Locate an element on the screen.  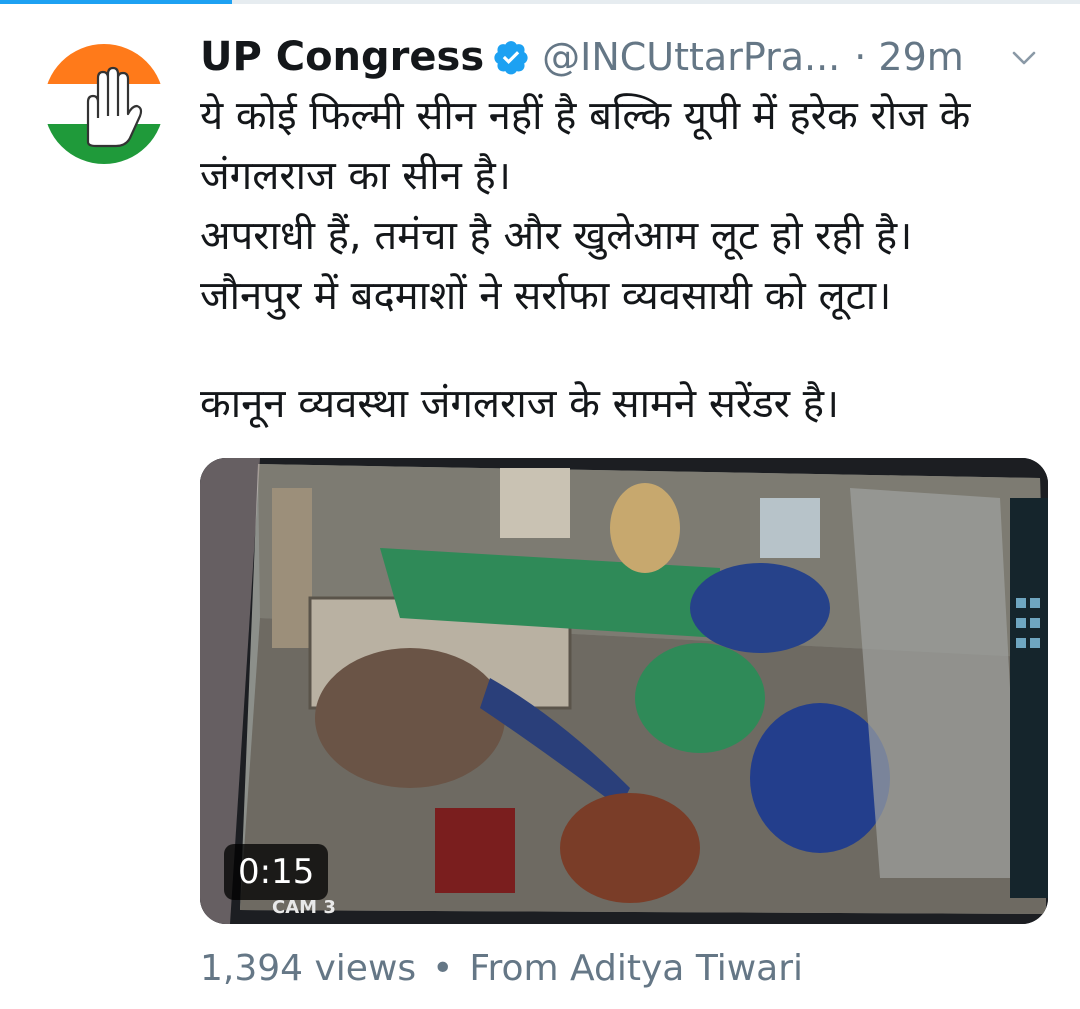
avatar is located at coordinates (104, 104).